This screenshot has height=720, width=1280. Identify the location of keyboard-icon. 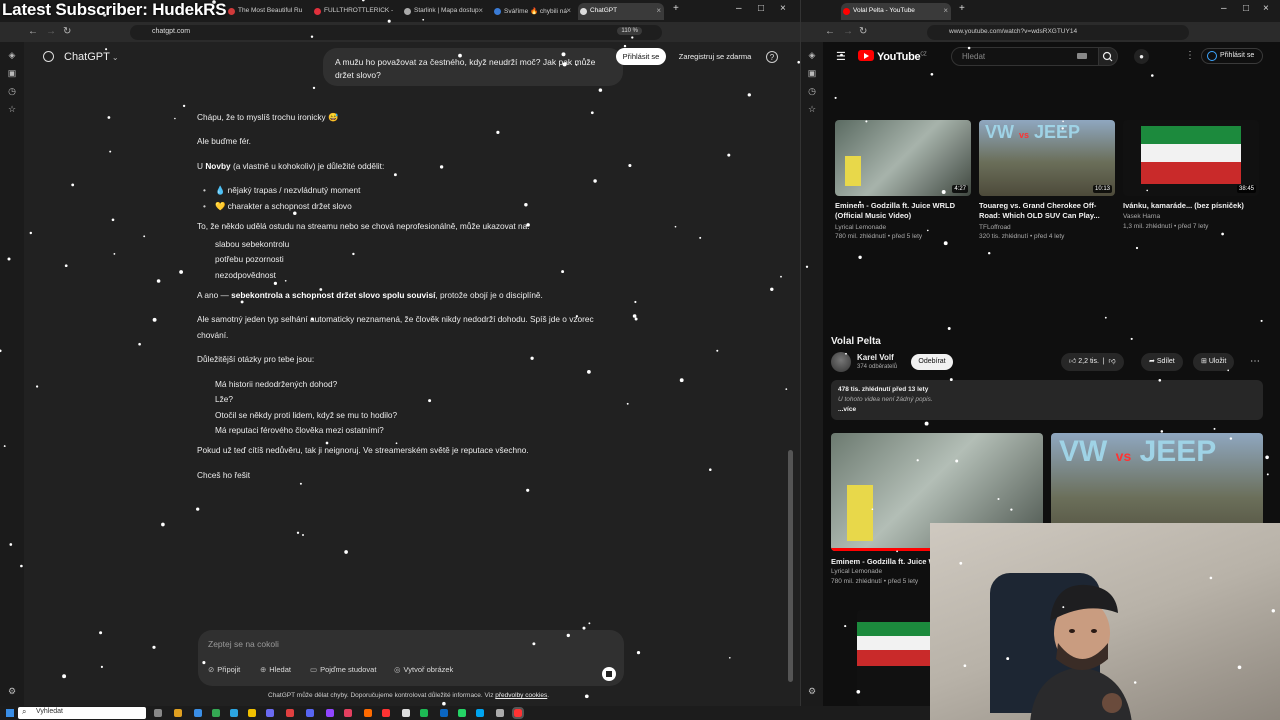
(1082, 56).